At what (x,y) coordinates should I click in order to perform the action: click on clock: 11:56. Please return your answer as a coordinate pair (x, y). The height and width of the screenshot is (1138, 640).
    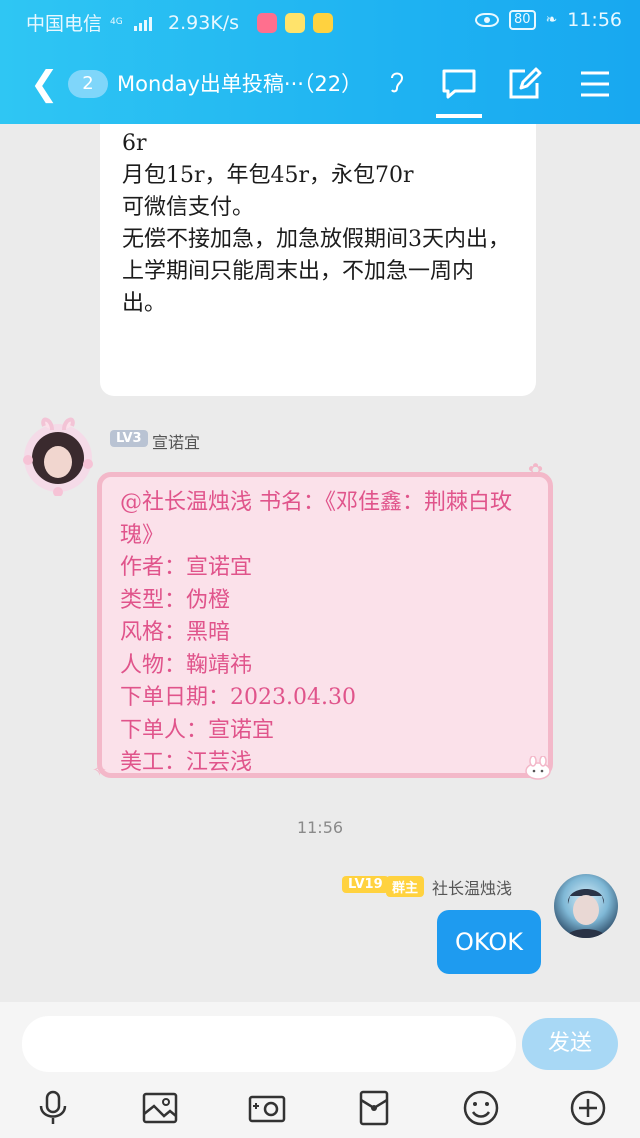
    Looking at the image, I should click on (594, 20).